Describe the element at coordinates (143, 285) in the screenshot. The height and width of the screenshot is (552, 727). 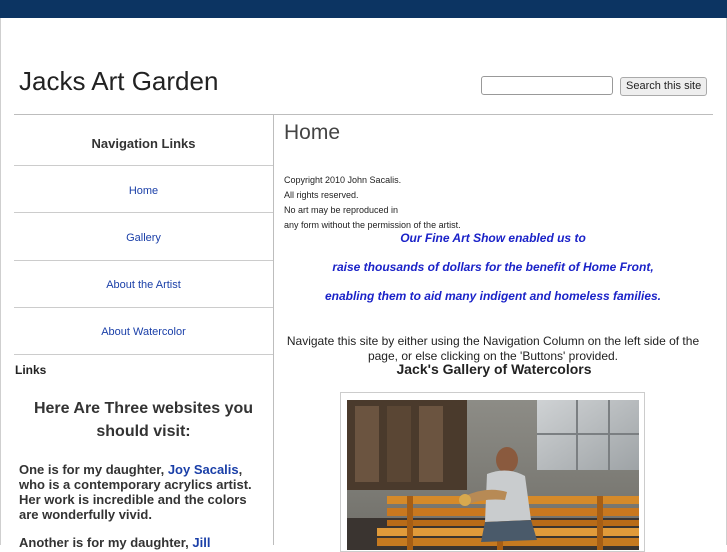
I see `nav-link-about-artist: About the Artist` at that location.